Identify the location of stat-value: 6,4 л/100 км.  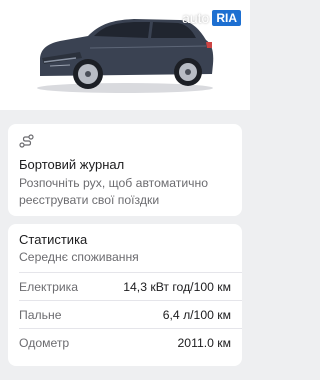
(196, 315).